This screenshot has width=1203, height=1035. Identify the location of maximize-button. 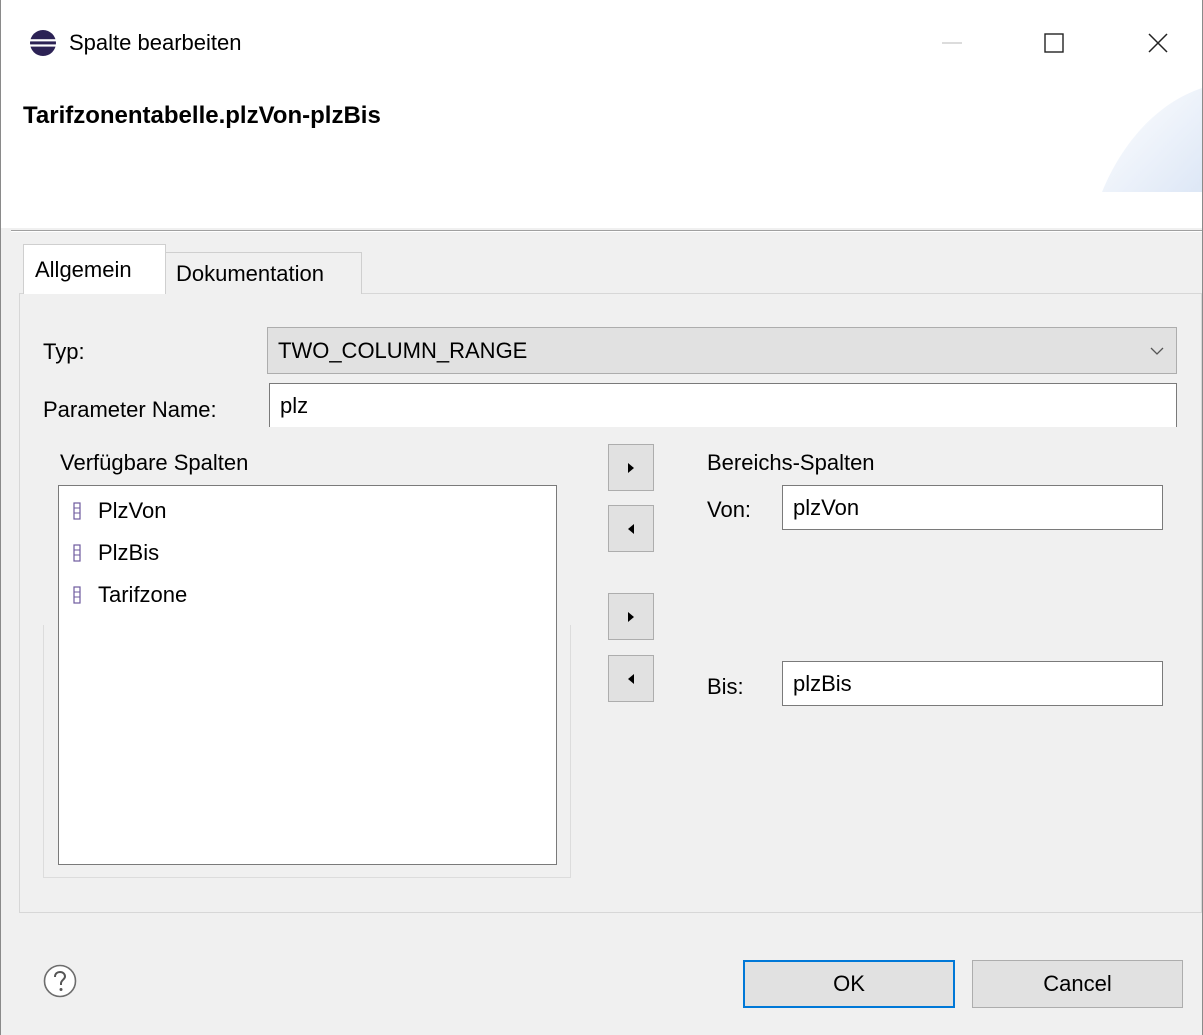
(1054, 43).